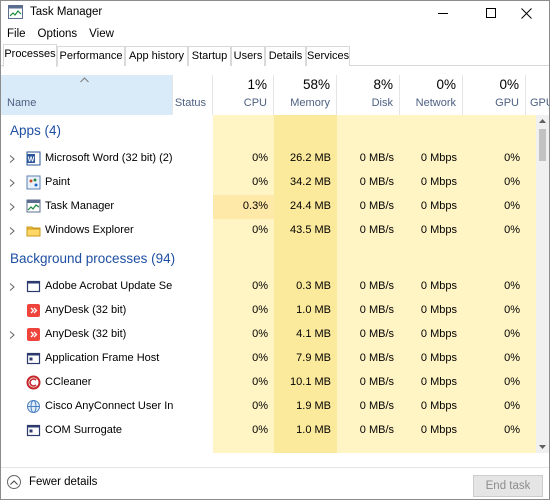 This screenshot has width=550, height=500. I want to click on scrollbar-thumb, so click(542, 145).